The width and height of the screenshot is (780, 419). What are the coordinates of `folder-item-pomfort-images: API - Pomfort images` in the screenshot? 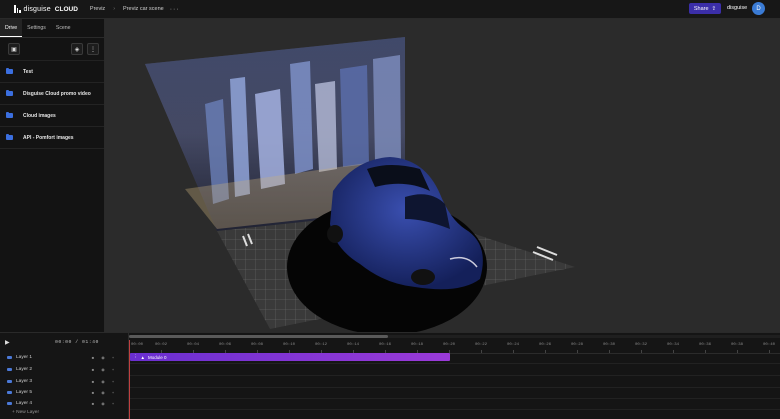 It's located at (52, 138).